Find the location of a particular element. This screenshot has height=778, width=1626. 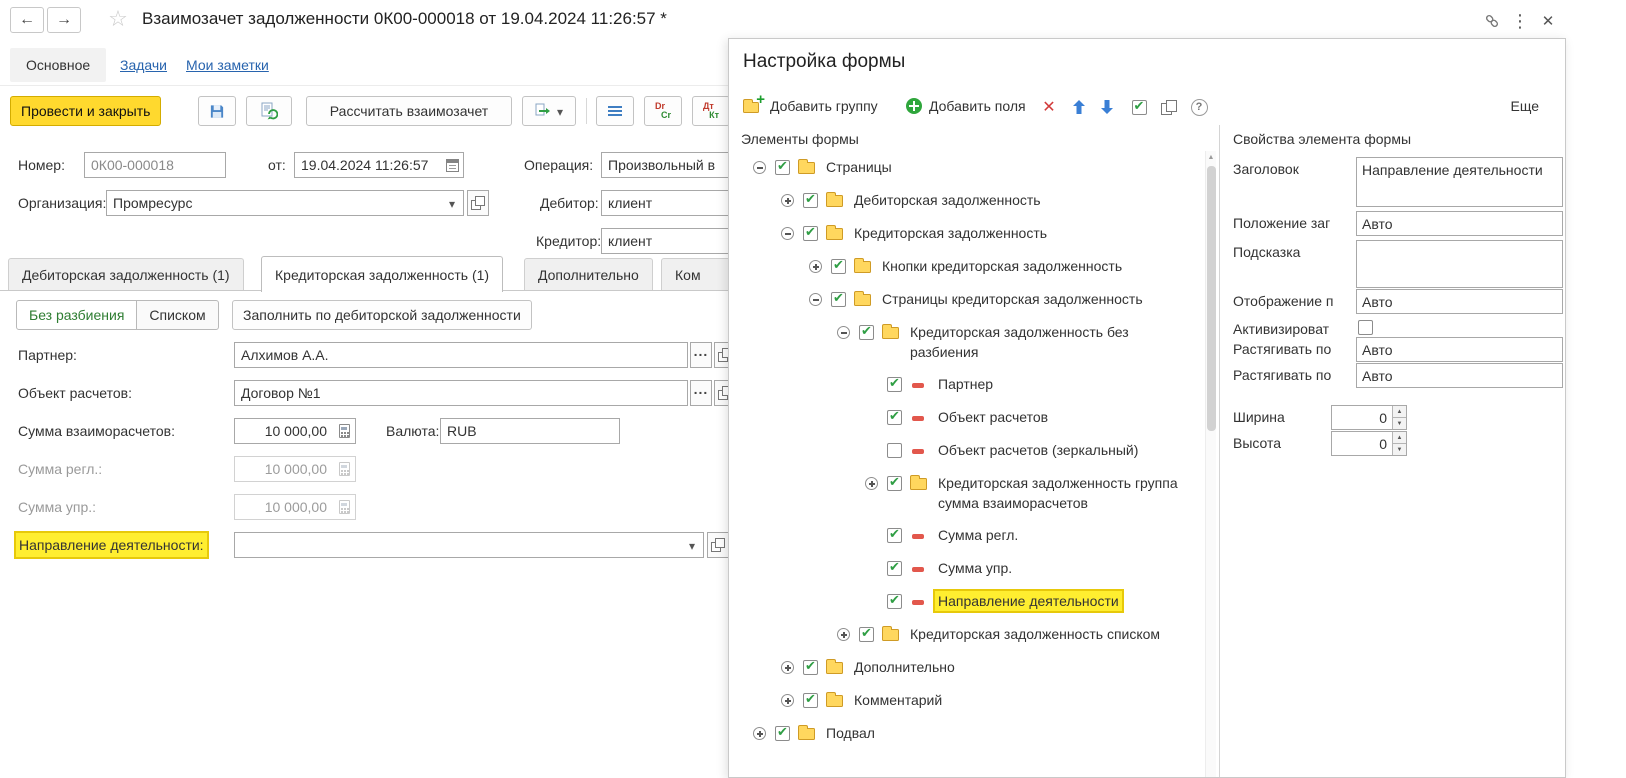

tree-item-amount-reg: Сумма регл. is located at coordinates (967, 535).